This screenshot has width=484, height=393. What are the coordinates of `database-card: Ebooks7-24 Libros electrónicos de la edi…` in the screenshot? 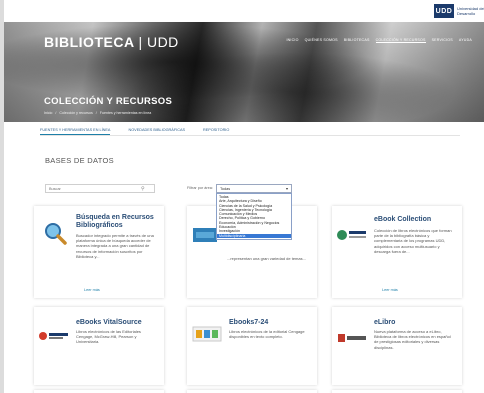 It's located at (252, 346).